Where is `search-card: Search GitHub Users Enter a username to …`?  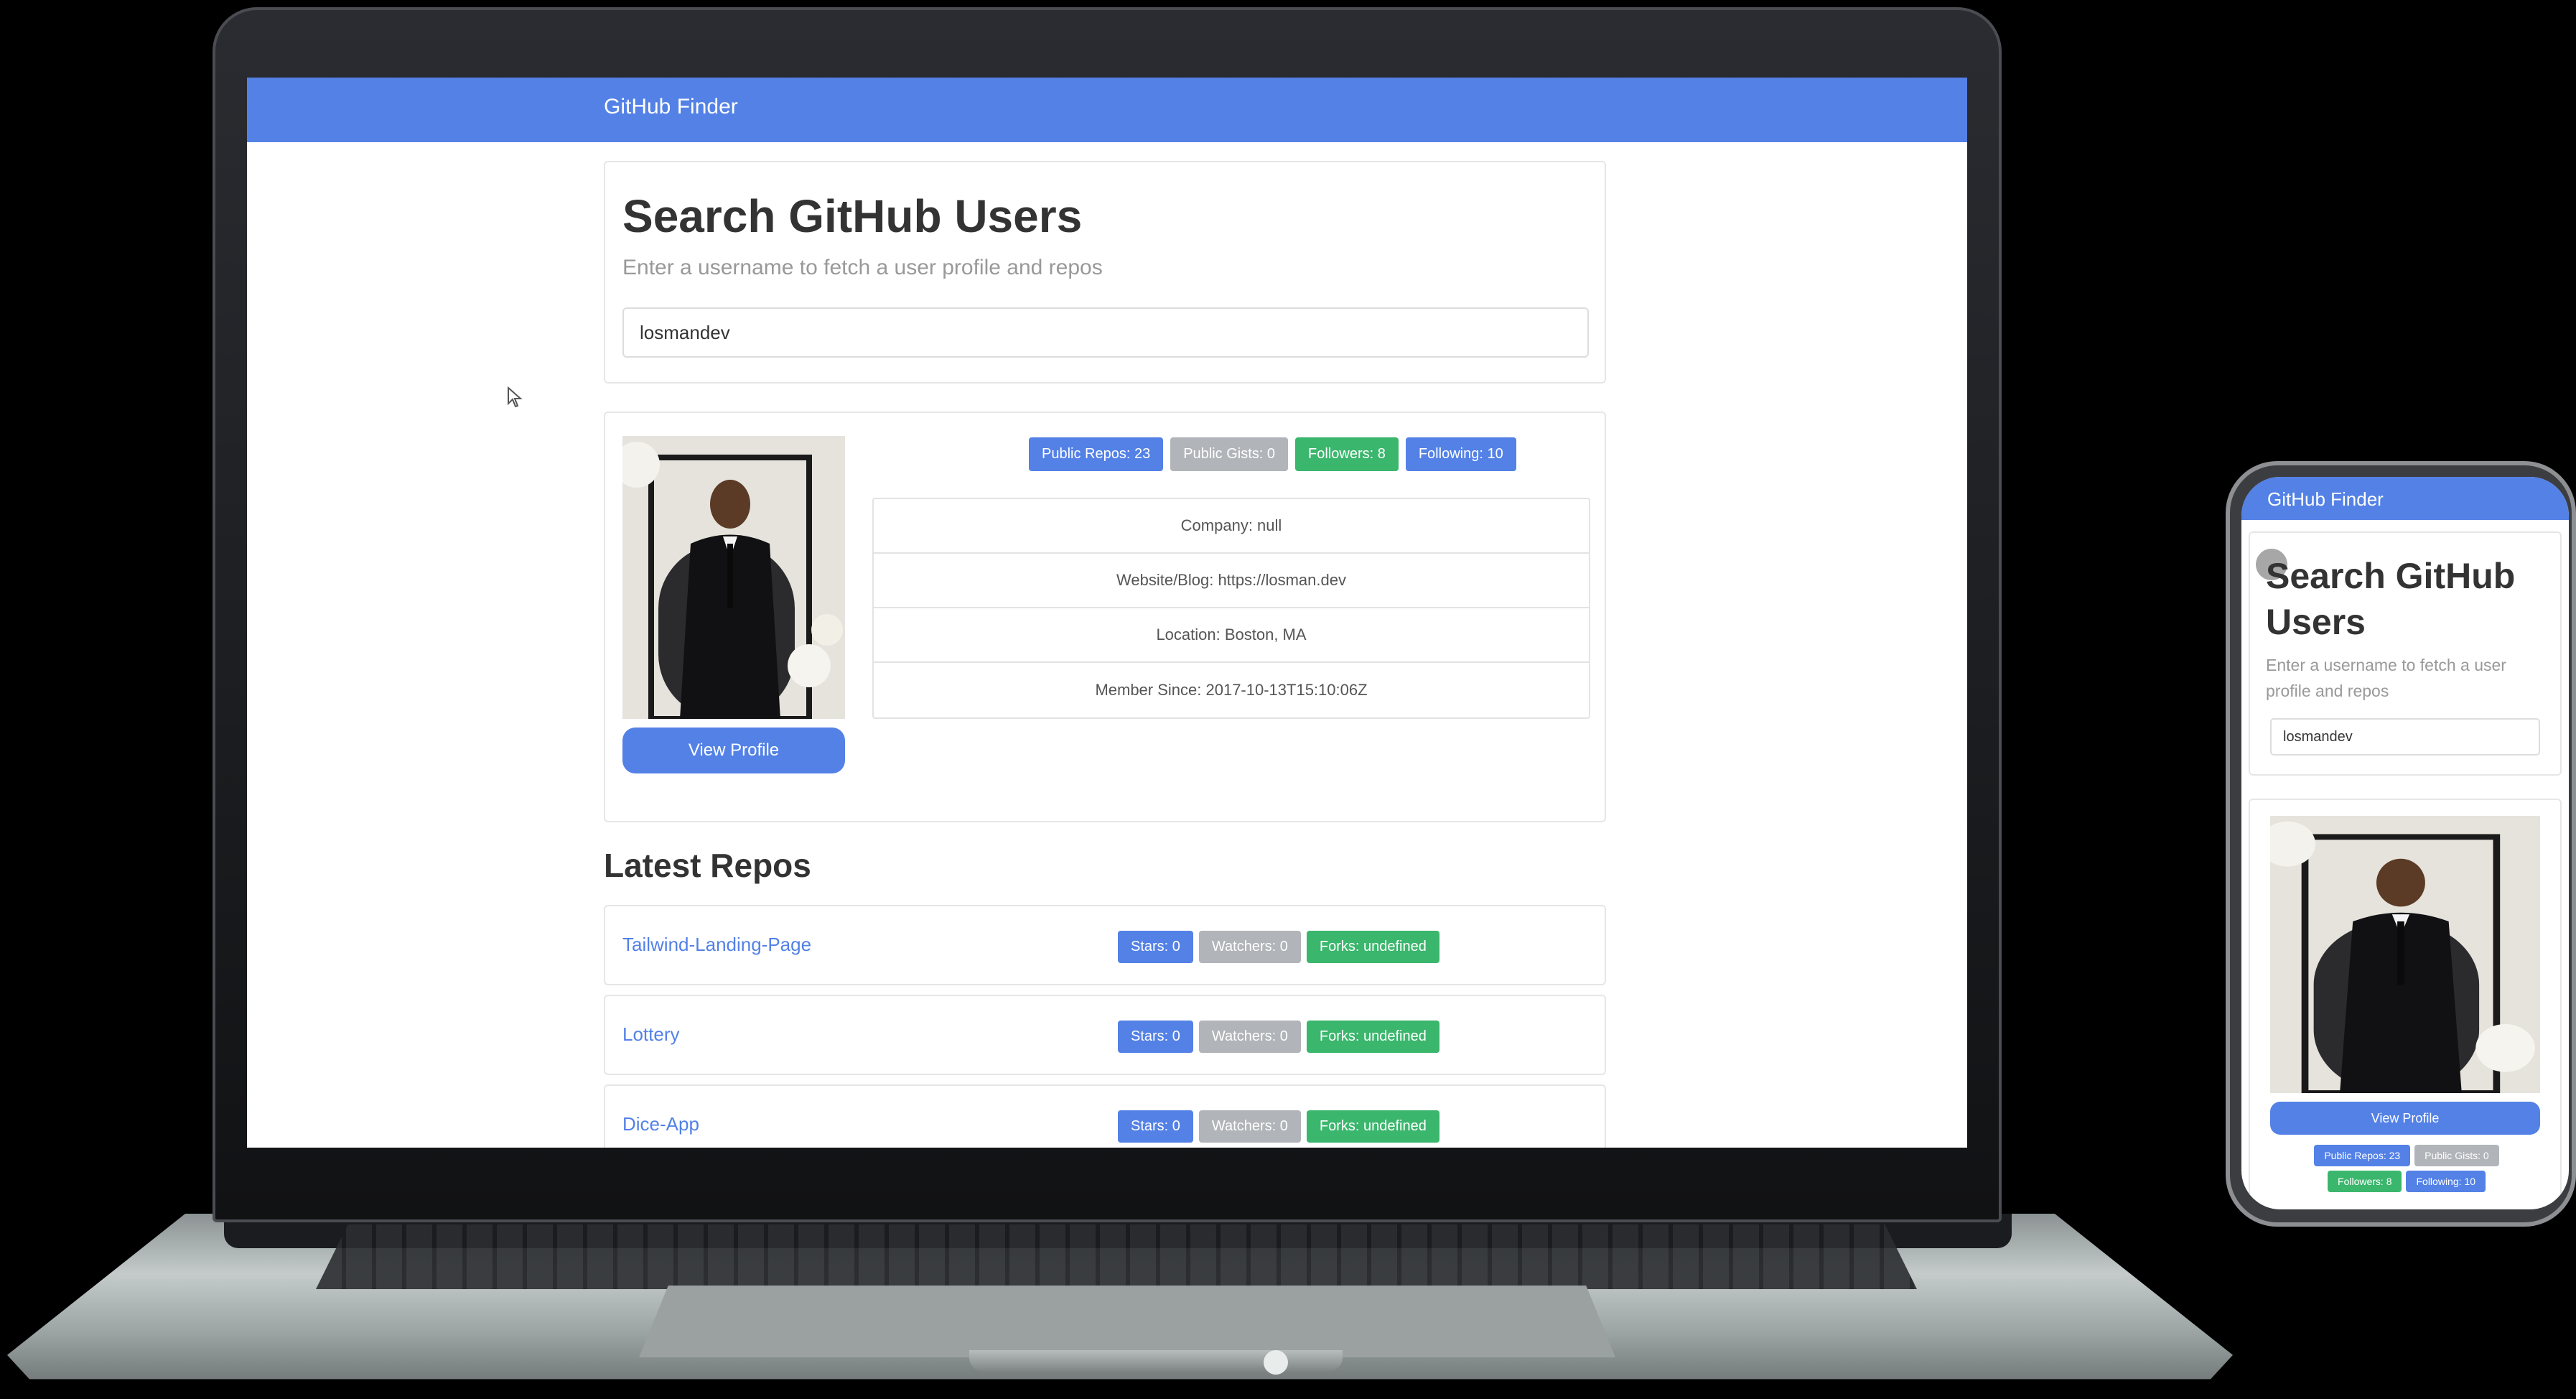
search-card: Search GitHub Users Enter a username to … is located at coordinates (1105, 272).